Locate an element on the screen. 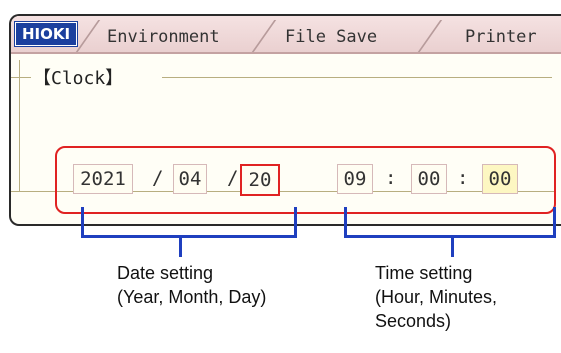 This screenshot has width=561, height=353. tab-bar: HIOKI Environment File Save Printer is located at coordinates (286, 35).